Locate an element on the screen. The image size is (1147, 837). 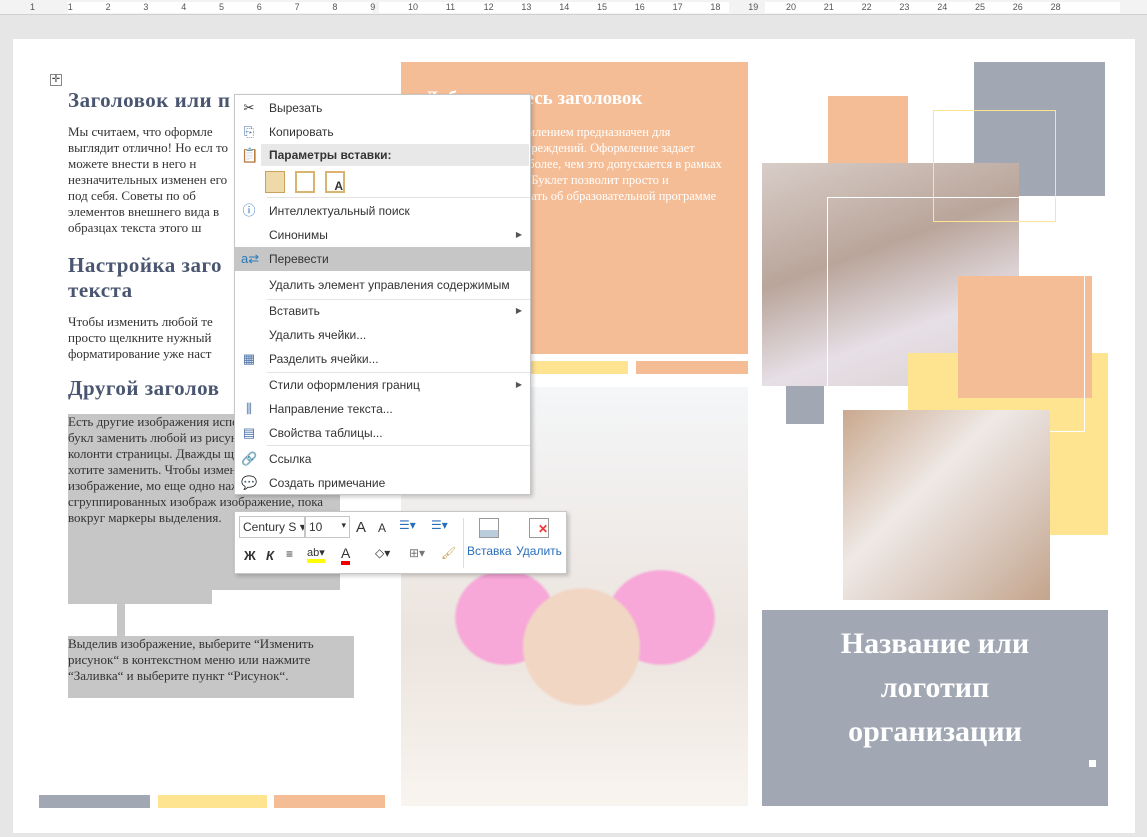
orange-square is located at coordinates (868, 129).